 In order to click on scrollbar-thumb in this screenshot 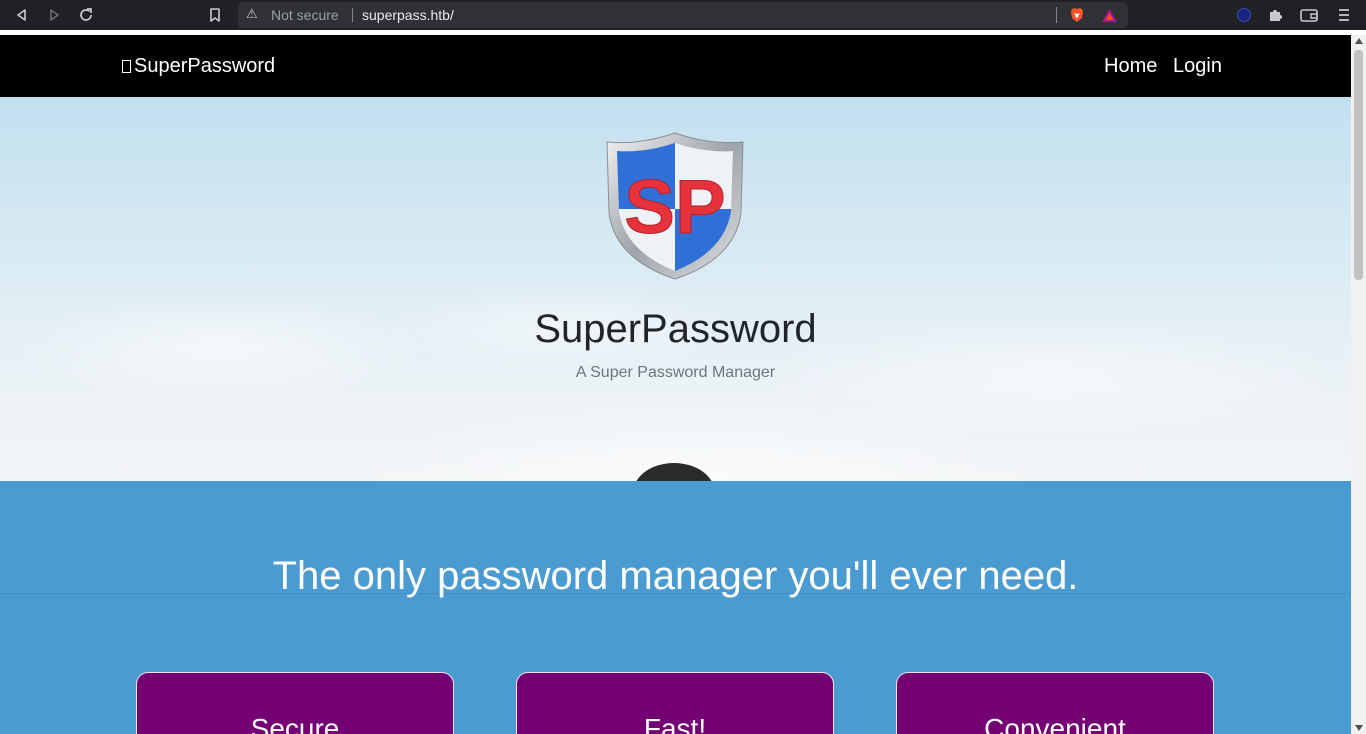, I will do `click(1358, 165)`.